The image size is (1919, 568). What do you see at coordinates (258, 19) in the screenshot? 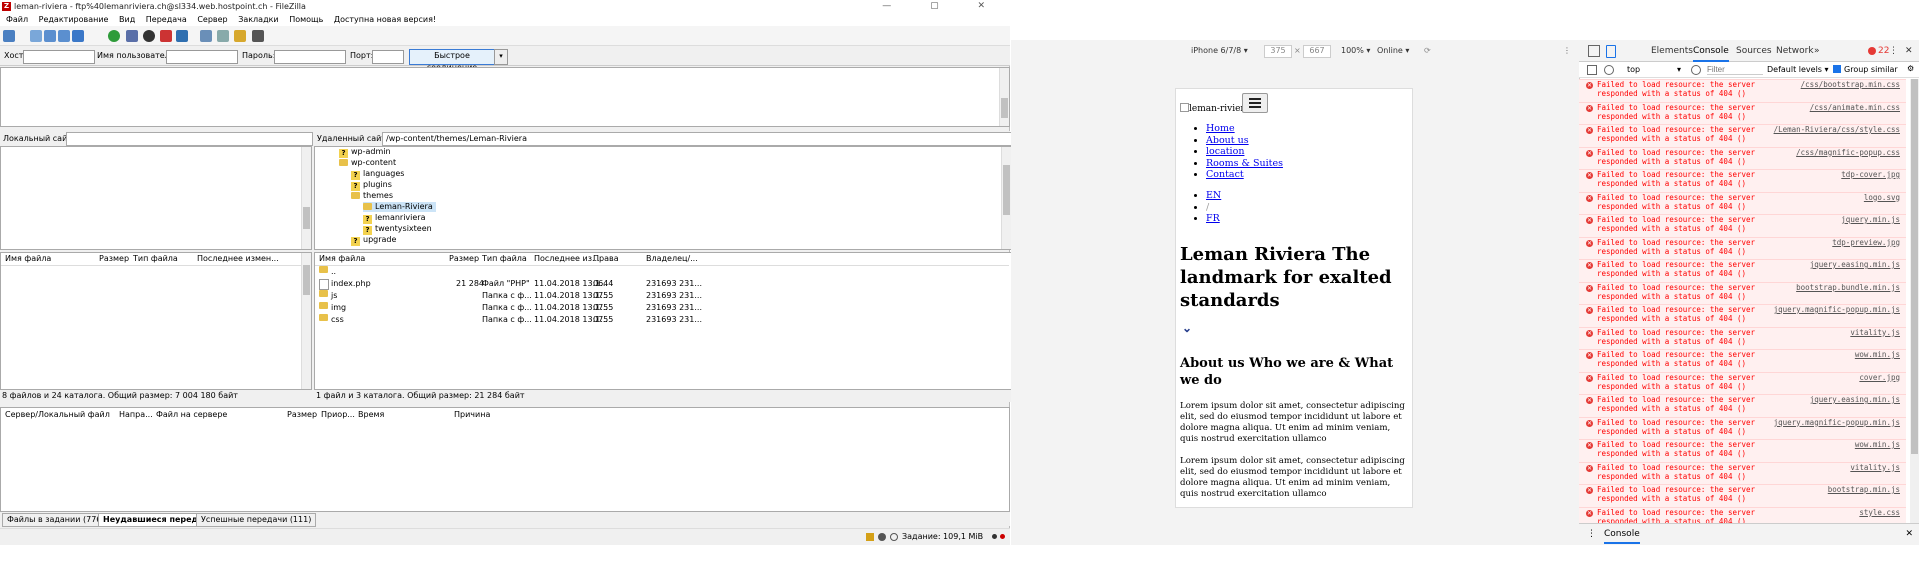
I see `menu-bookmarks: Закладки` at bounding box center [258, 19].